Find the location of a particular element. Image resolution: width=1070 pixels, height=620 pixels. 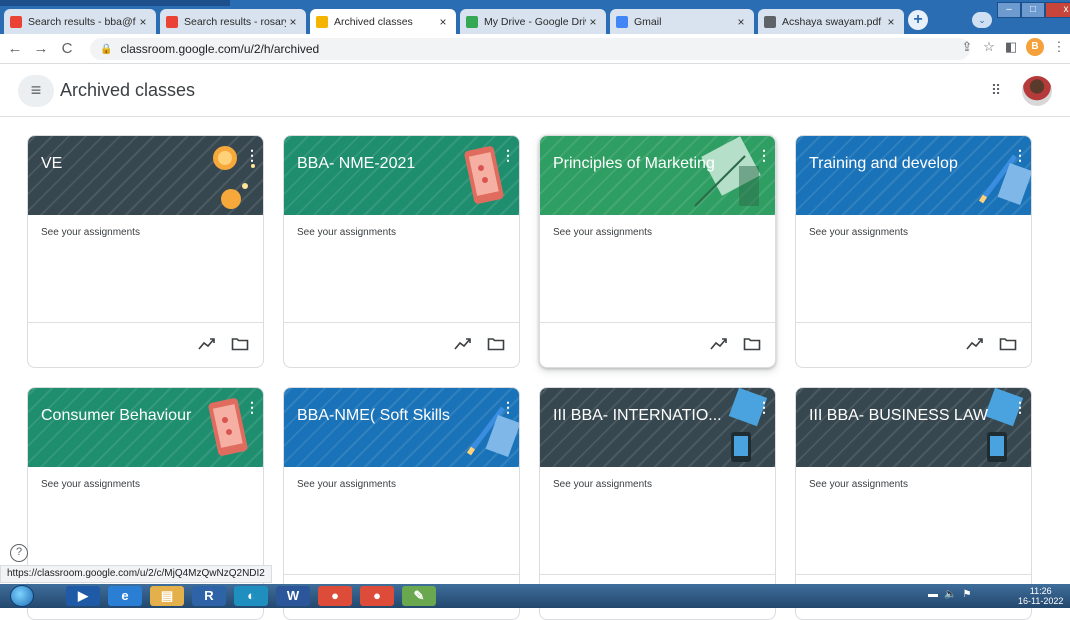

tab-title: Search results - rosaryi is located at coordinates (235, 21).